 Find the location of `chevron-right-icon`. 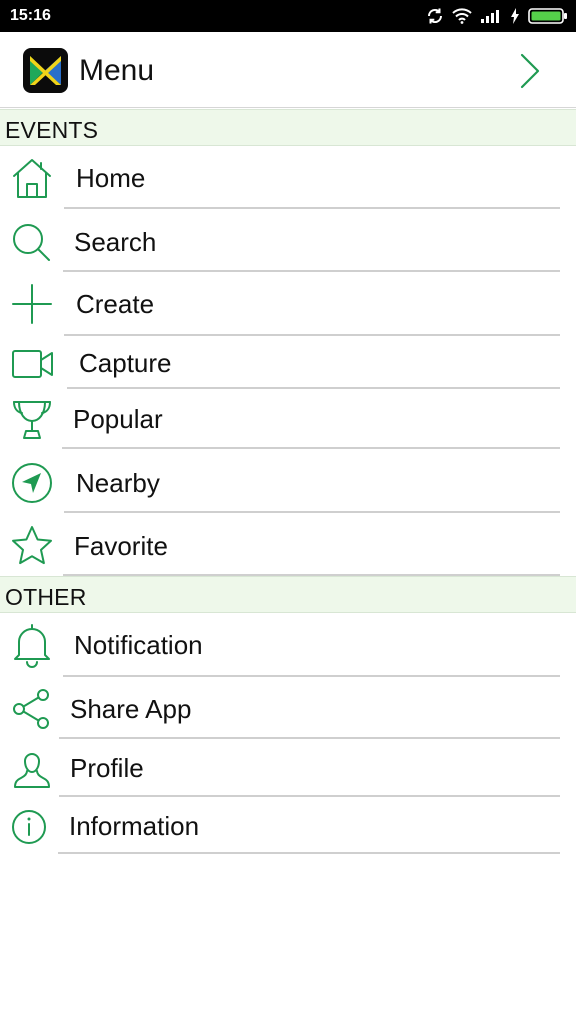

chevron-right-icon is located at coordinates (530, 71).